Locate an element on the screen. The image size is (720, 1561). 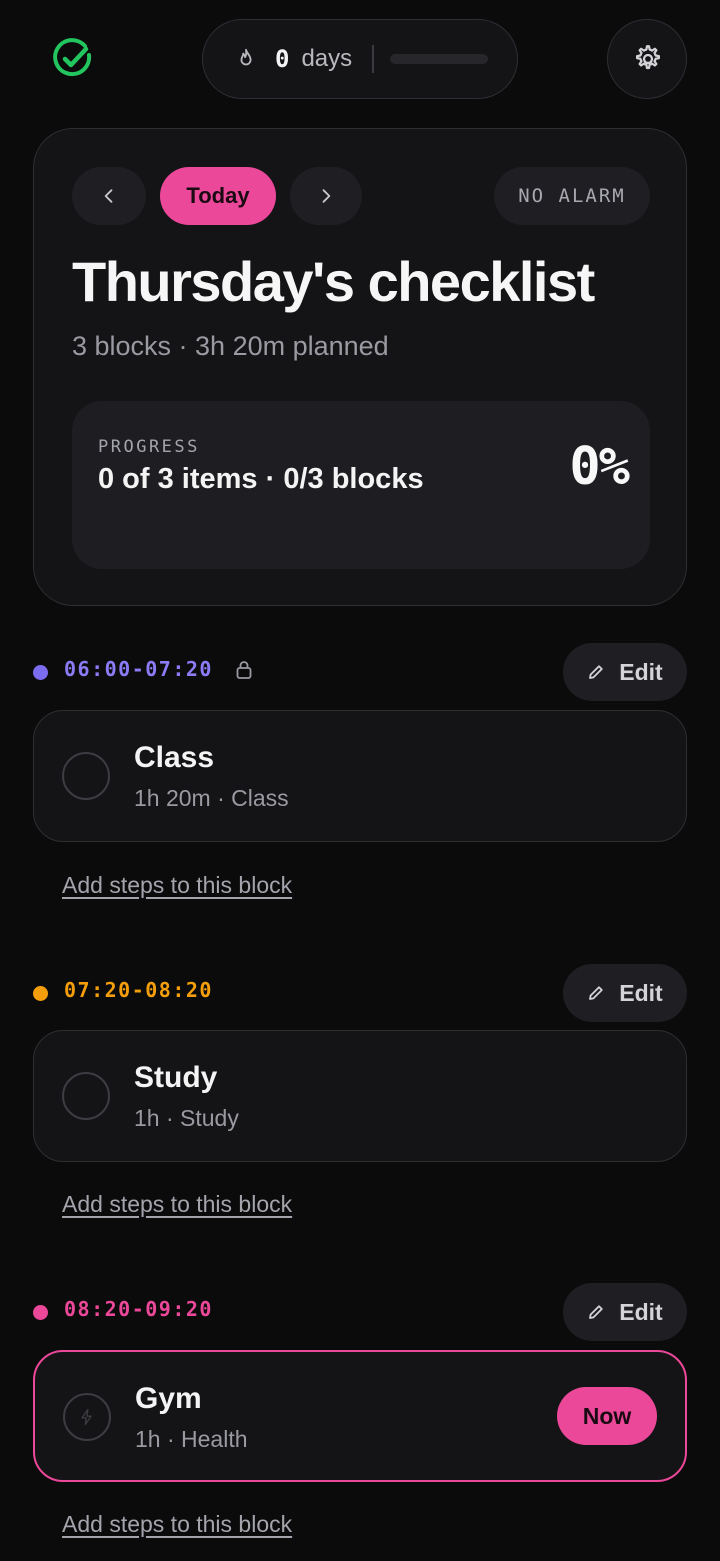
block-card-study: Study 1h · Study is located at coordinates (360, 1096).